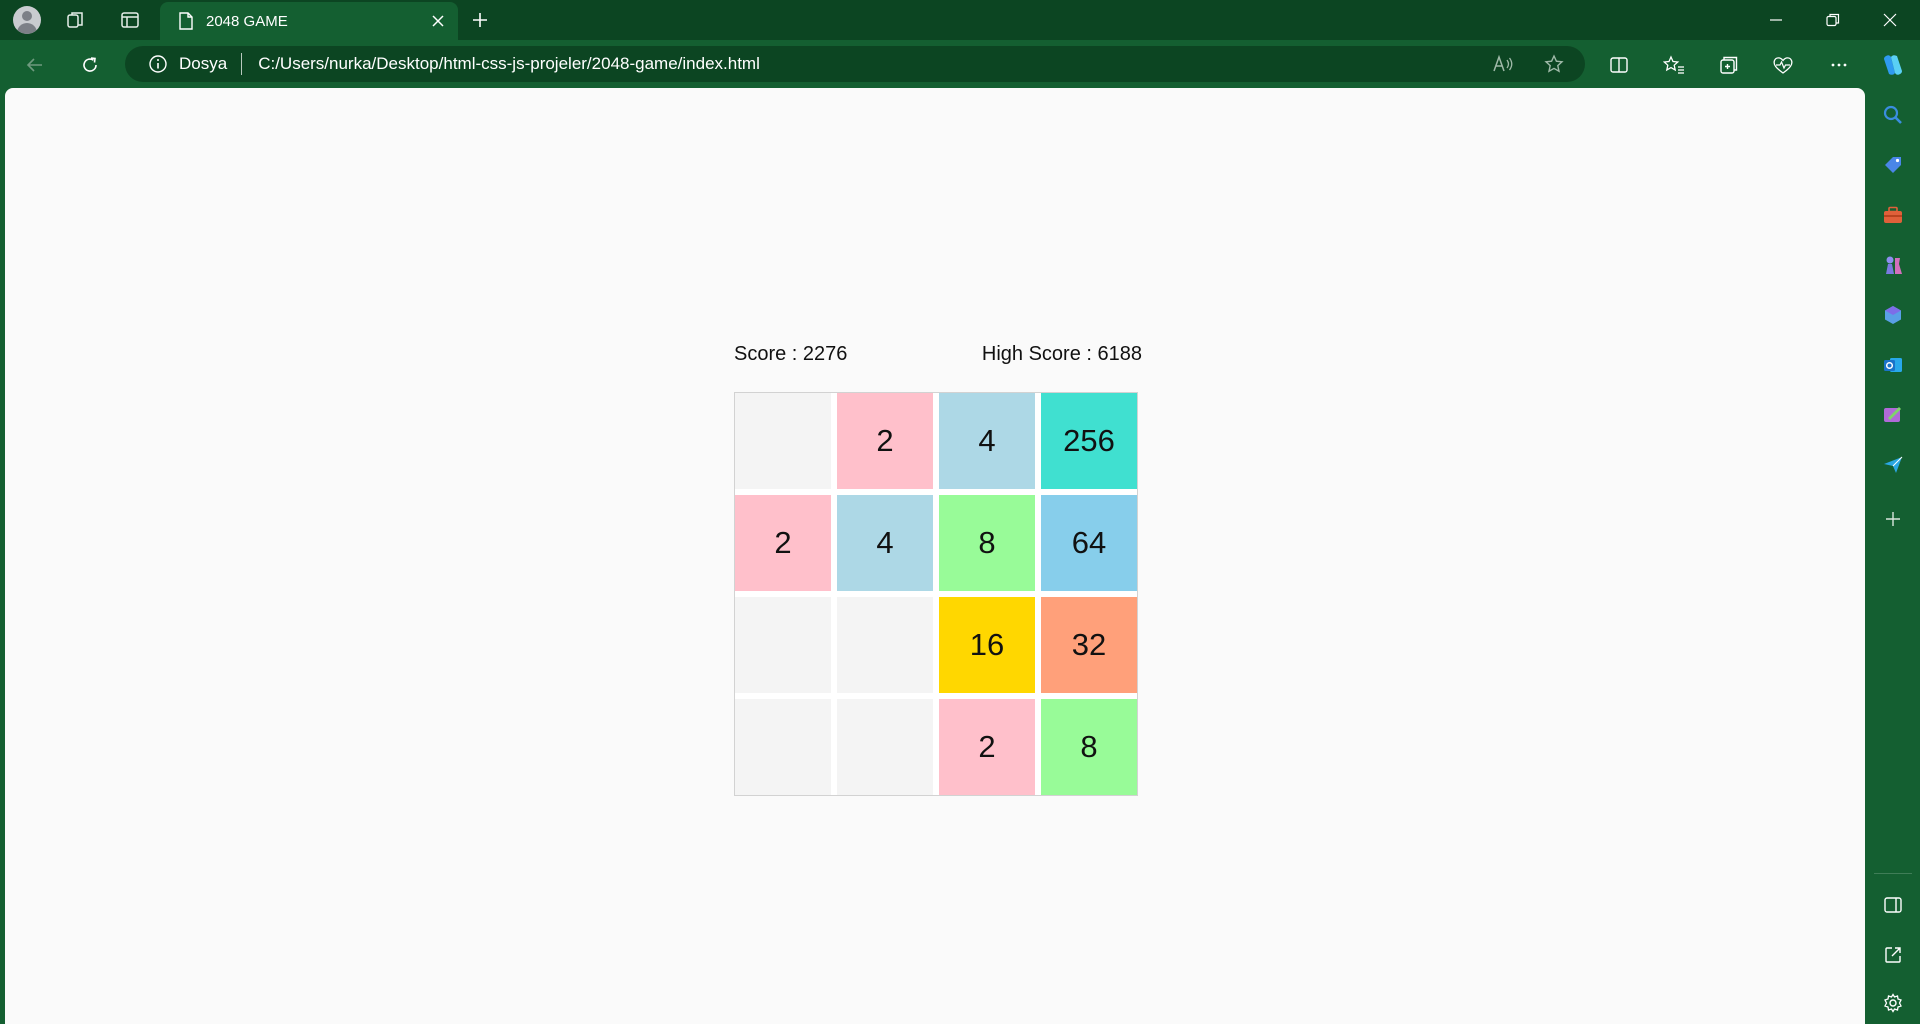  What do you see at coordinates (1503, 64) in the screenshot?
I see `read-aloud-icon` at bounding box center [1503, 64].